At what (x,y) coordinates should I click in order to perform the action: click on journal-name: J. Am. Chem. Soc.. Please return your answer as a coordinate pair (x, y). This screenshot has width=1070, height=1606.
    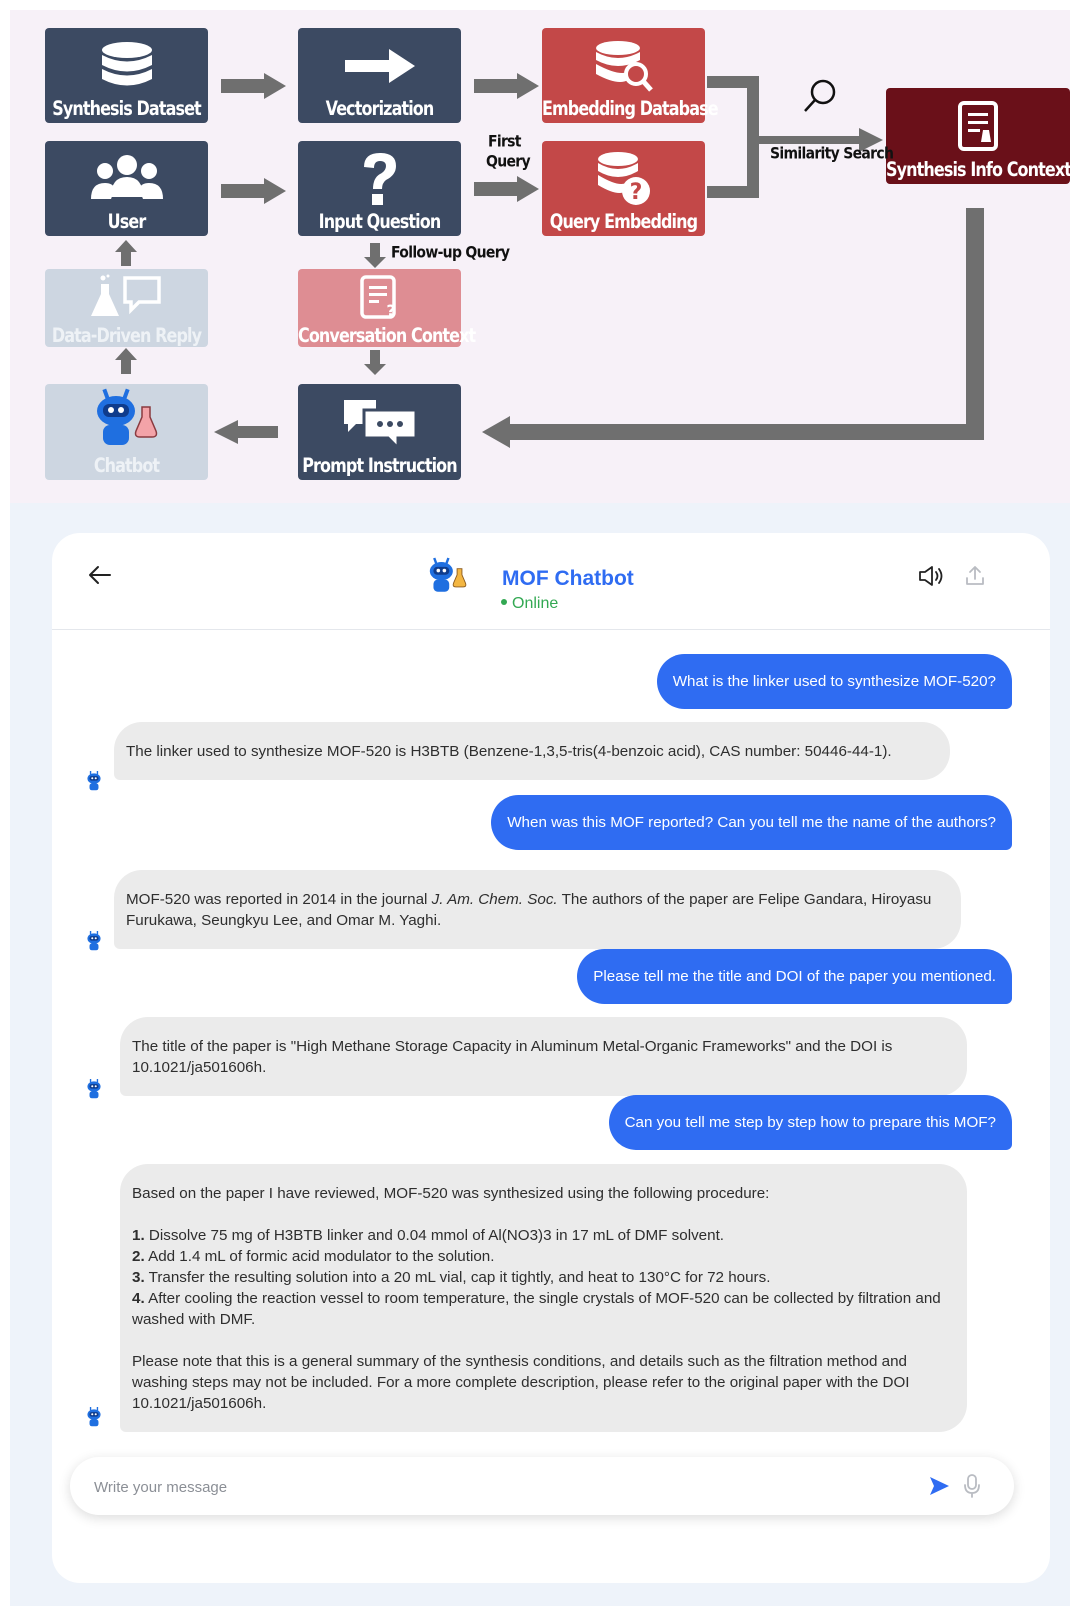
    Looking at the image, I should click on (494, 899).